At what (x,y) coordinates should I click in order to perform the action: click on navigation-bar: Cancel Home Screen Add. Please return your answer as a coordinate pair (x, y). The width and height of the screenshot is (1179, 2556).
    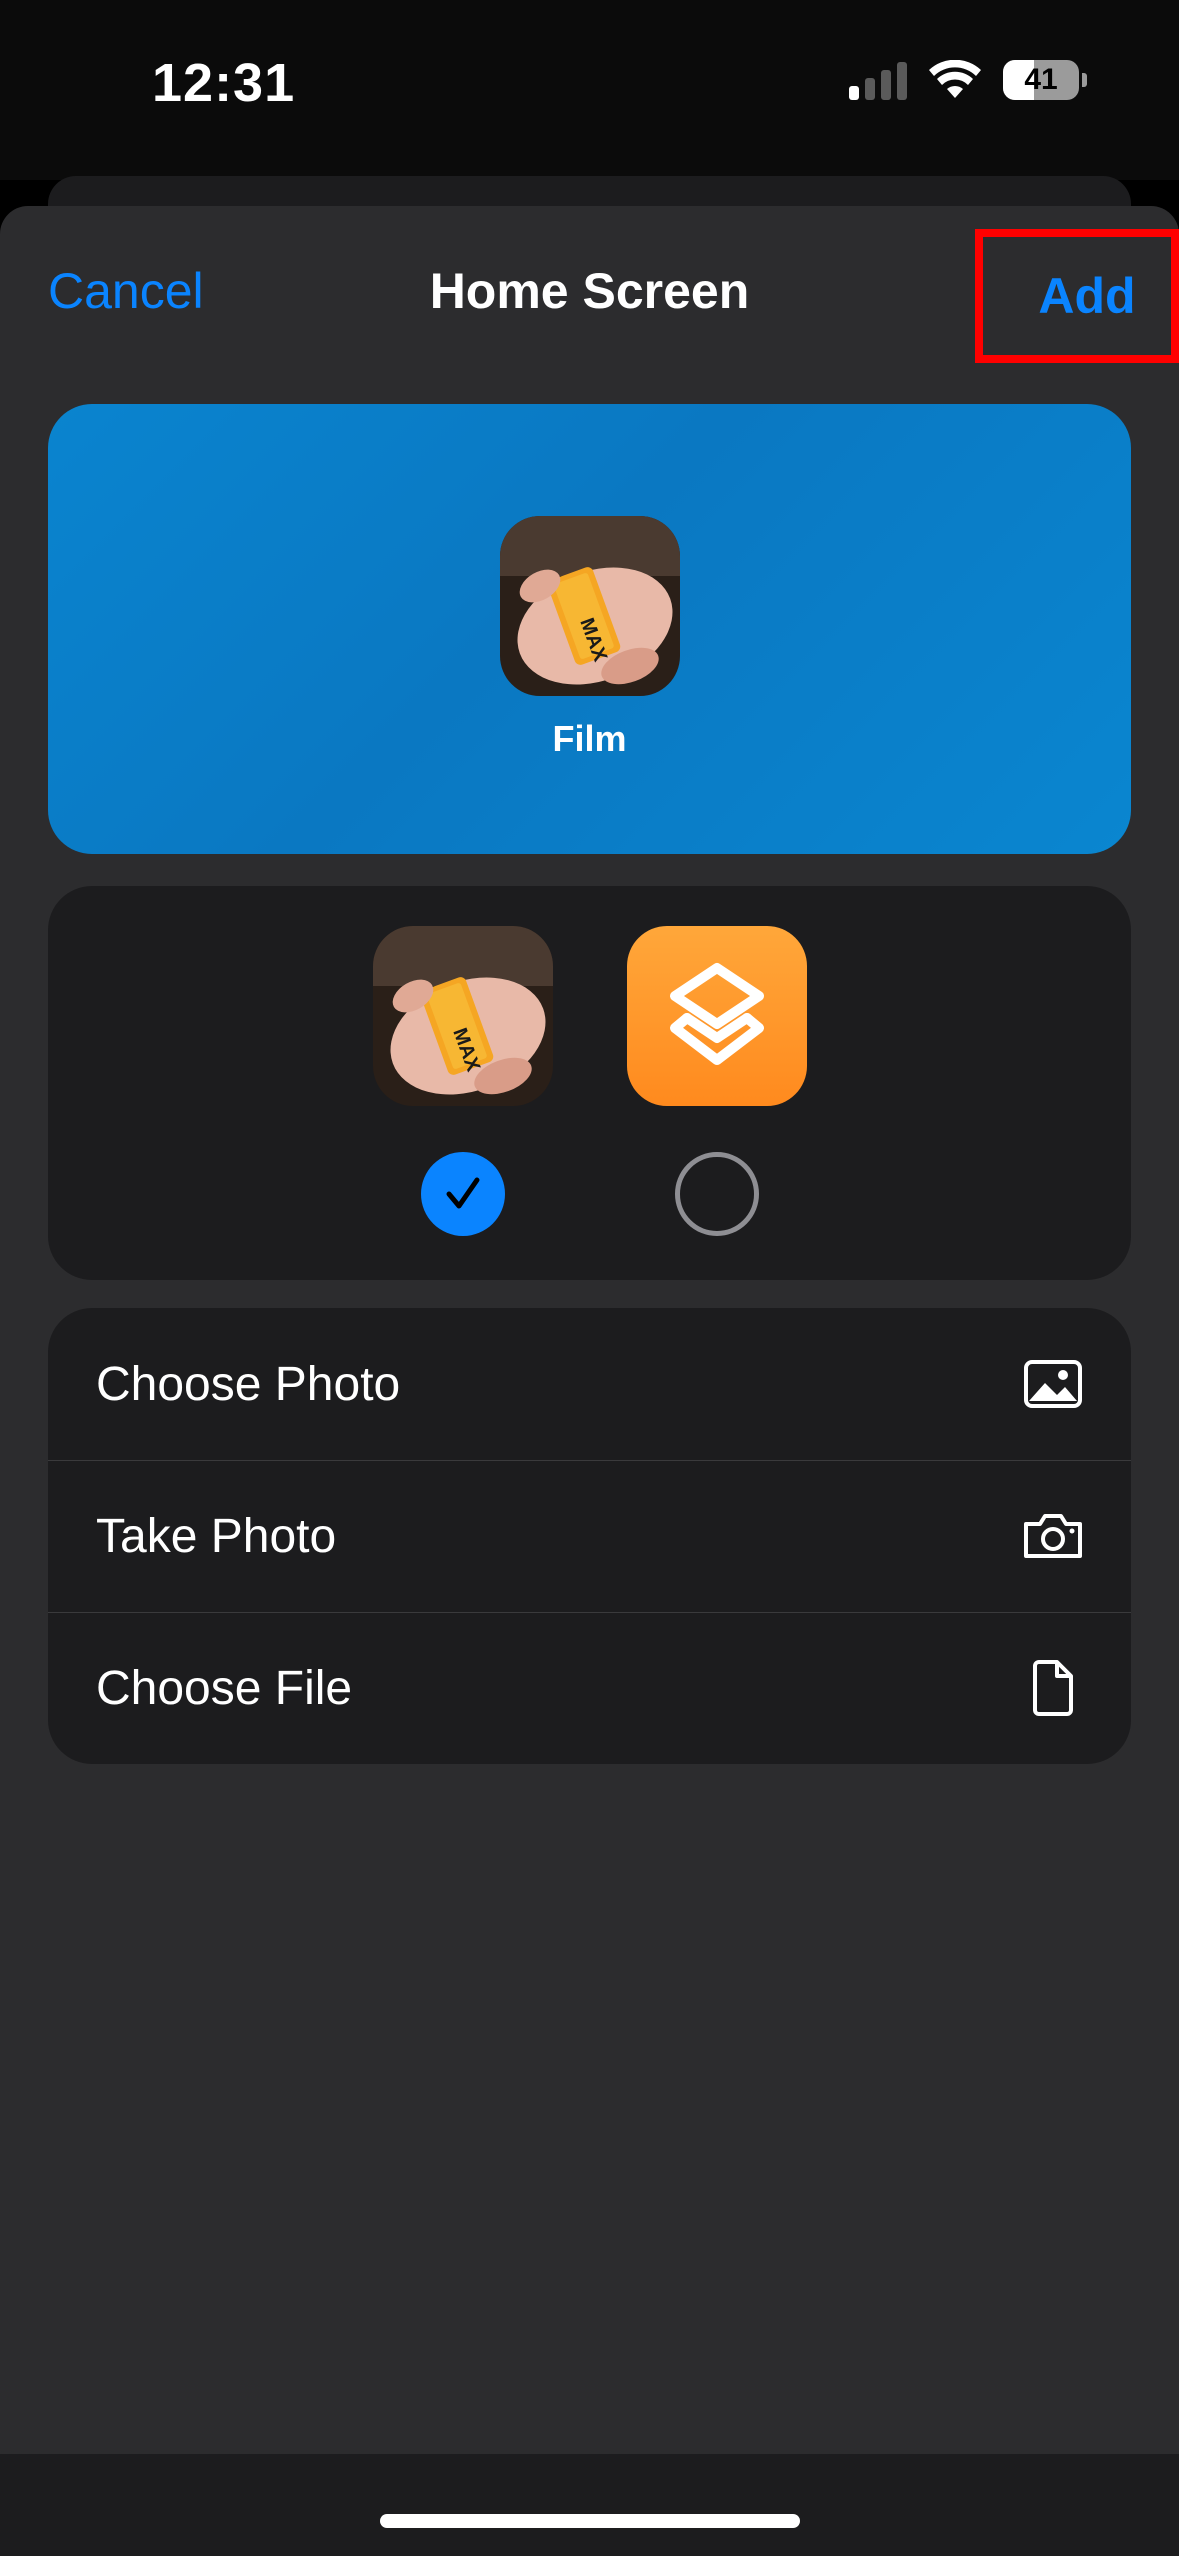
    Looking at the image, I should click on (589, 291).